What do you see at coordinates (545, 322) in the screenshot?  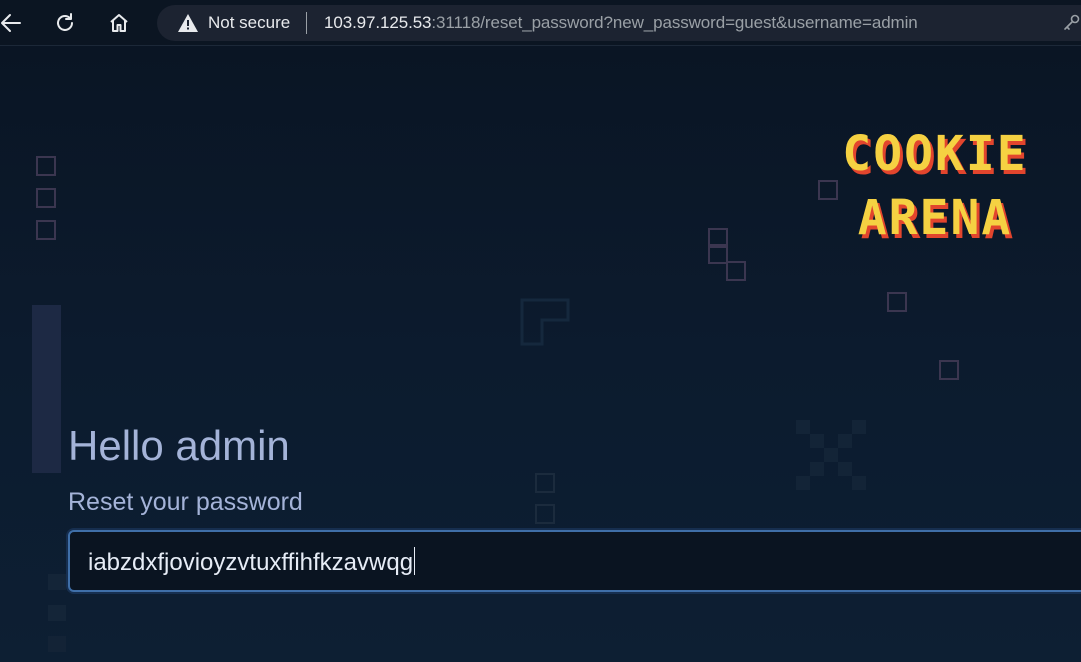 I see `decor-outline-shape` at bounding box center [545, 322].